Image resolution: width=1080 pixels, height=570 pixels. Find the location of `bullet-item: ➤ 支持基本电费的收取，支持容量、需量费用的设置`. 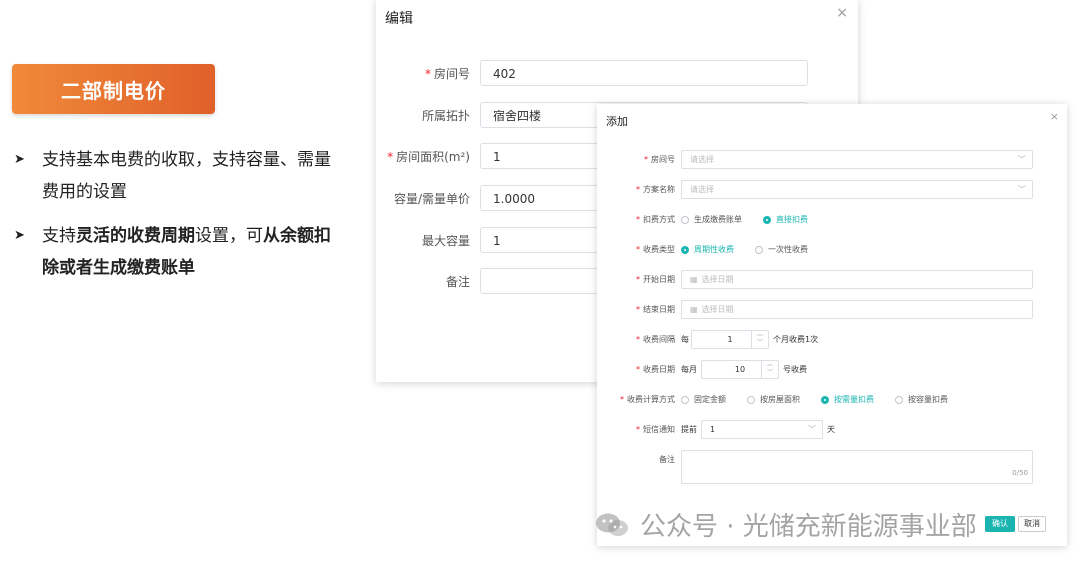

bullet-item: ➤ 支持基本电费的收取，支持容量、需量费用的设置 is located at coordinates (179, 176).